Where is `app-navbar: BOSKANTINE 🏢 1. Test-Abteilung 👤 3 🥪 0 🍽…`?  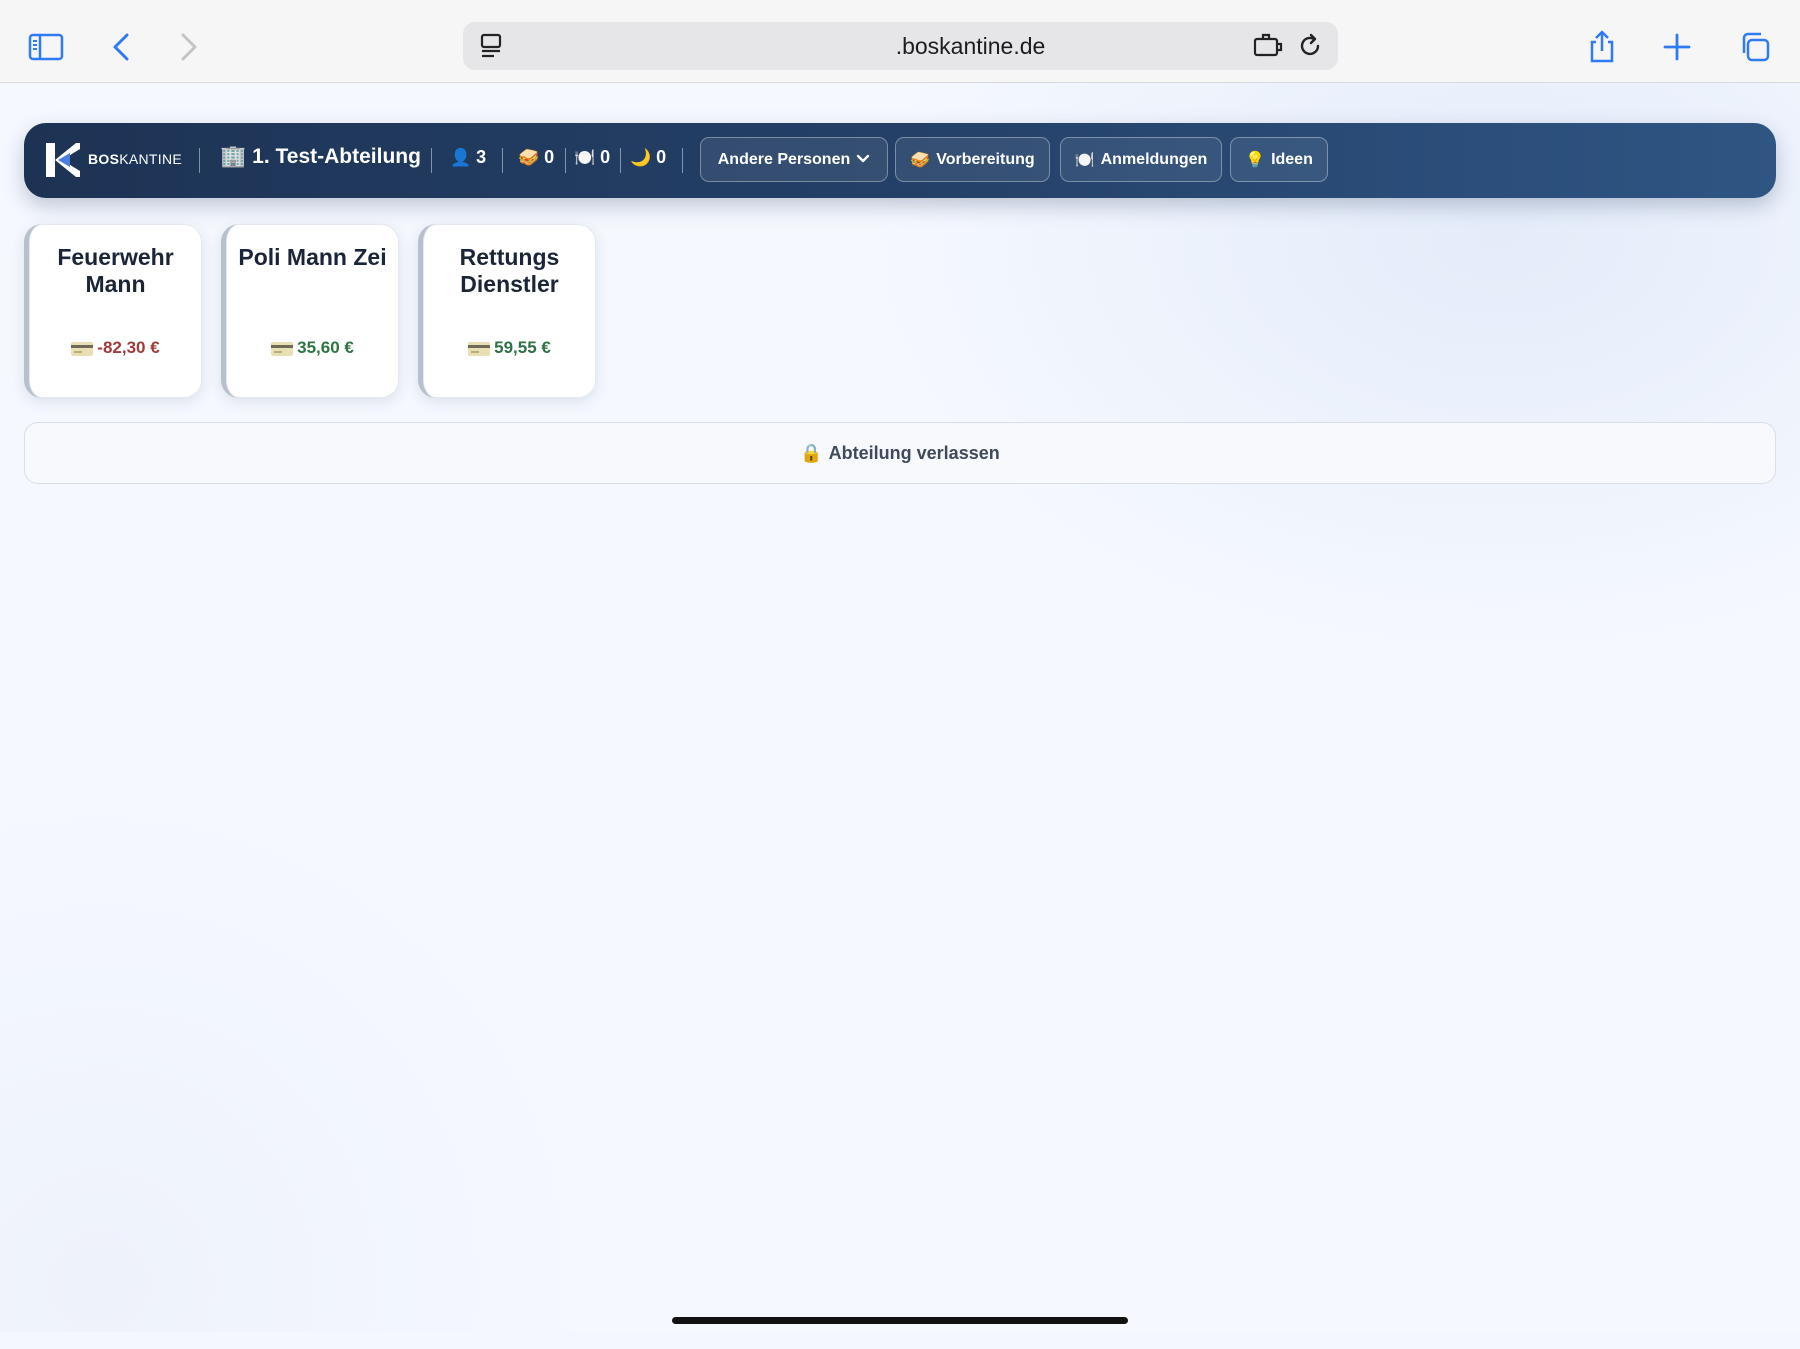
app-navbar: BOSKANTINE 🏢 1. Test-Abteilung 👤 3 🥪 0 🍽… is located at coordinates (900, 160).